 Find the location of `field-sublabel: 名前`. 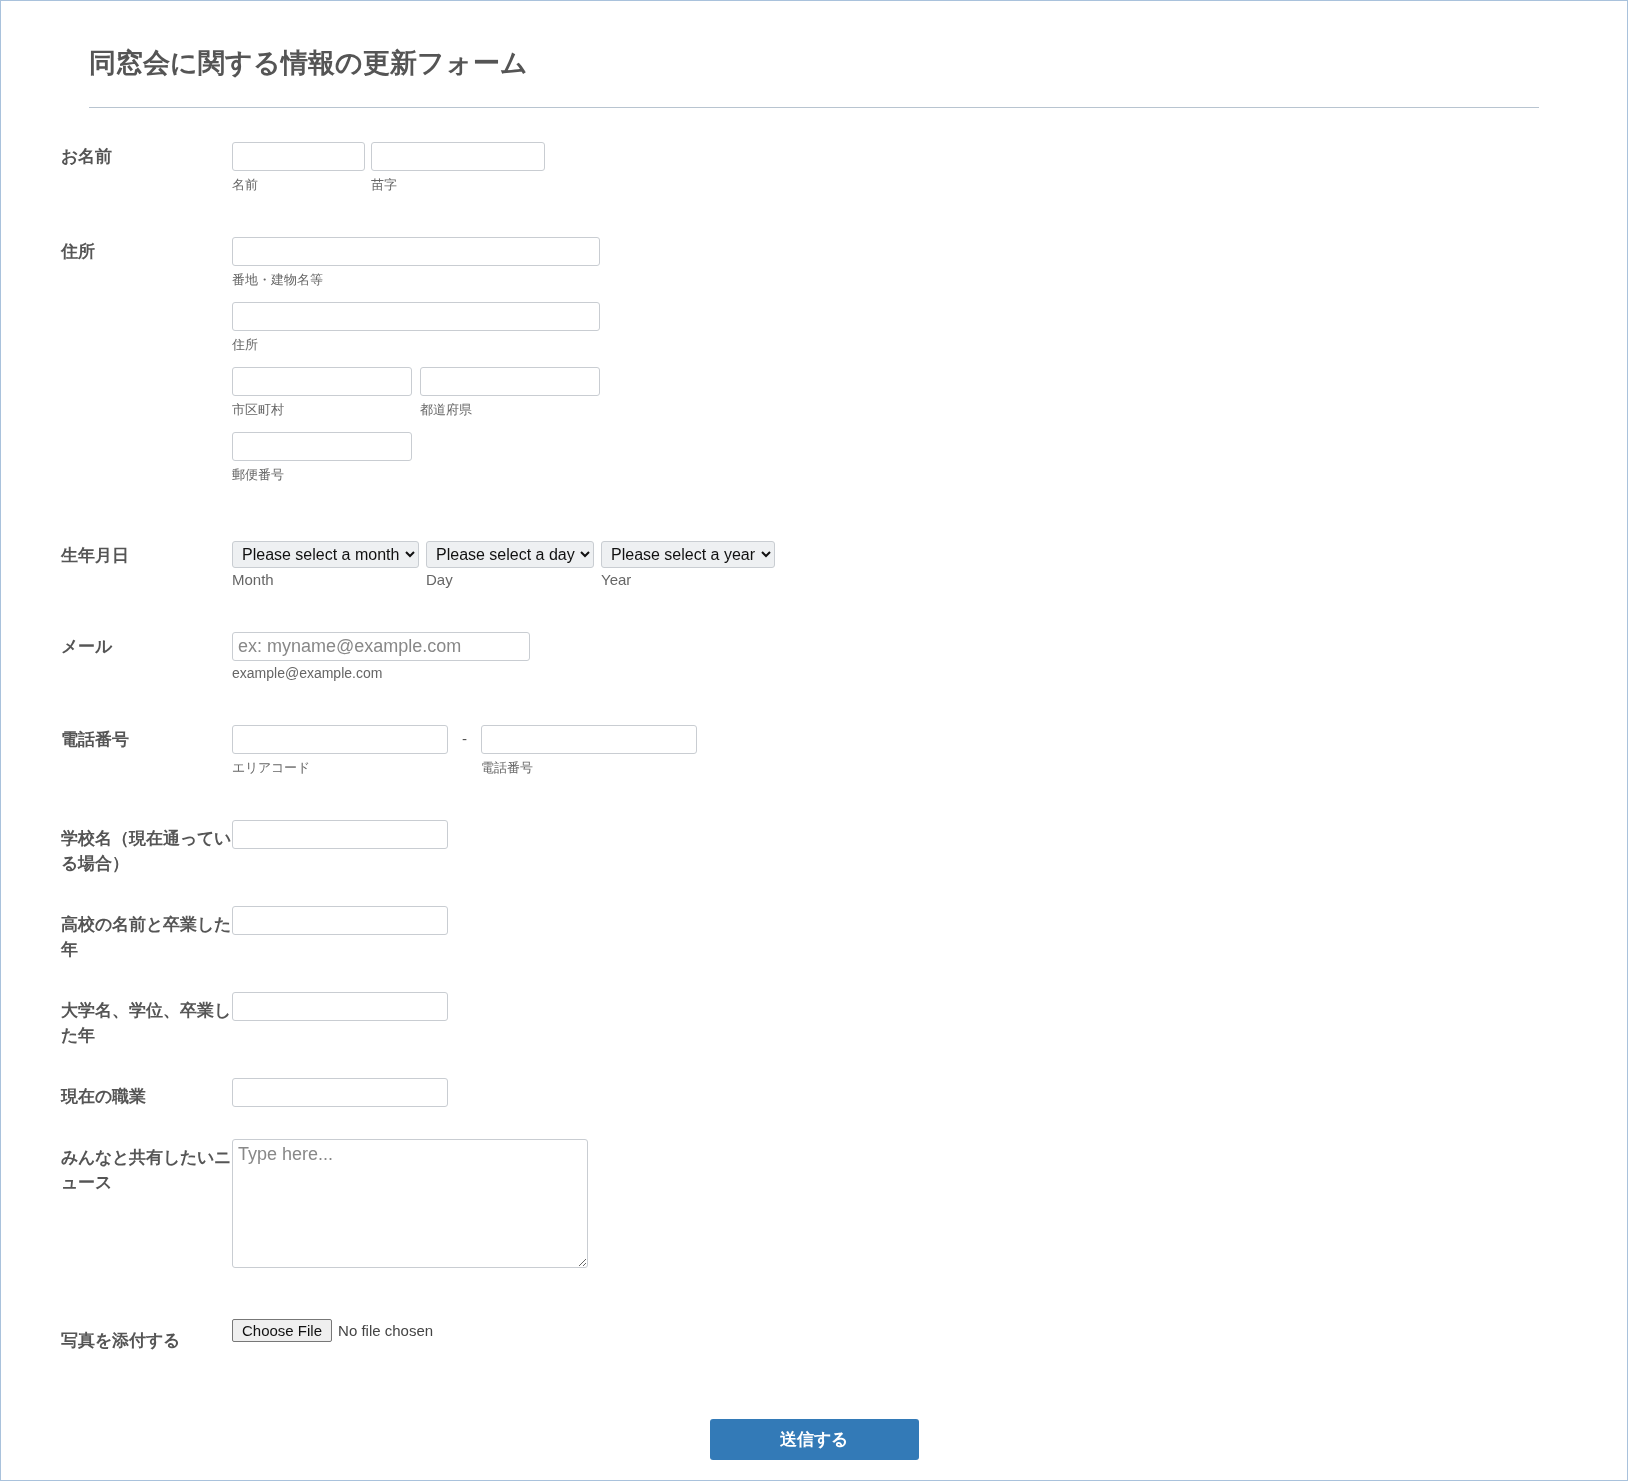

field-sublabel: 名前 is located at coordinates (245, 185).